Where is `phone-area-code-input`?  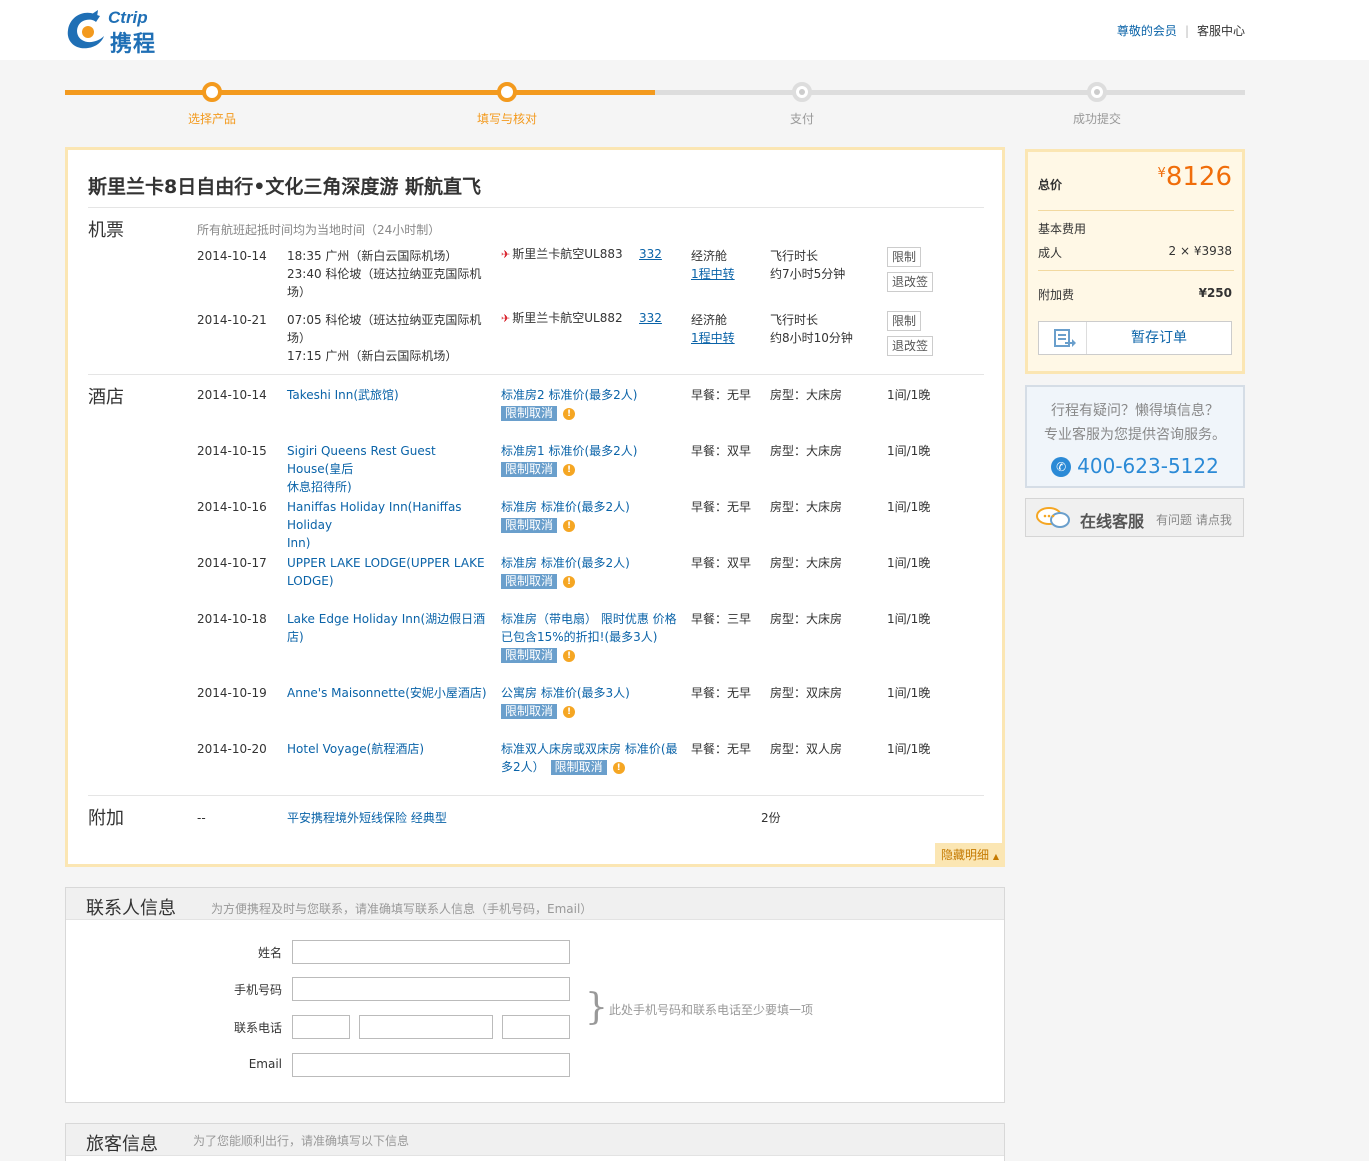
phone-area-code-input is located at coordinates (321, 1027).